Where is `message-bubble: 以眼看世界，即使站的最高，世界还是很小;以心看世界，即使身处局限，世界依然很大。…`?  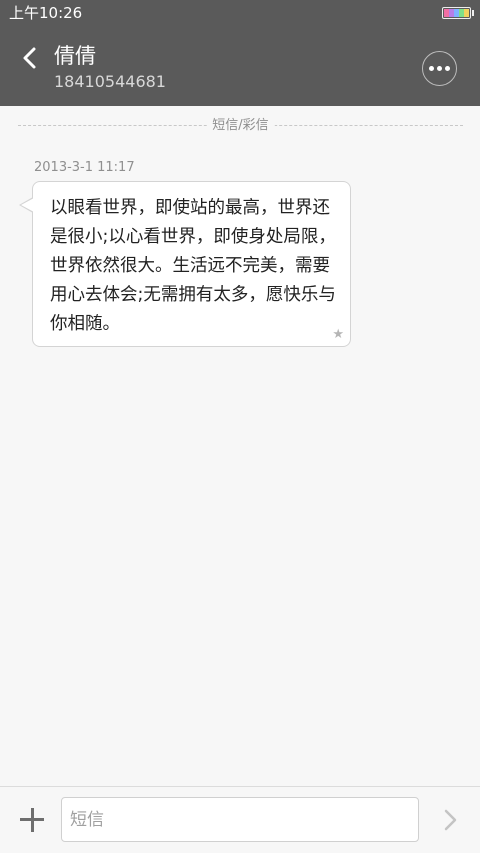
message-bubble: 以眼看世界，即使站的最高，世界还是很小;以心看世界，即使身处局限，世界依然很大。… is located at coordinates (191, 264).